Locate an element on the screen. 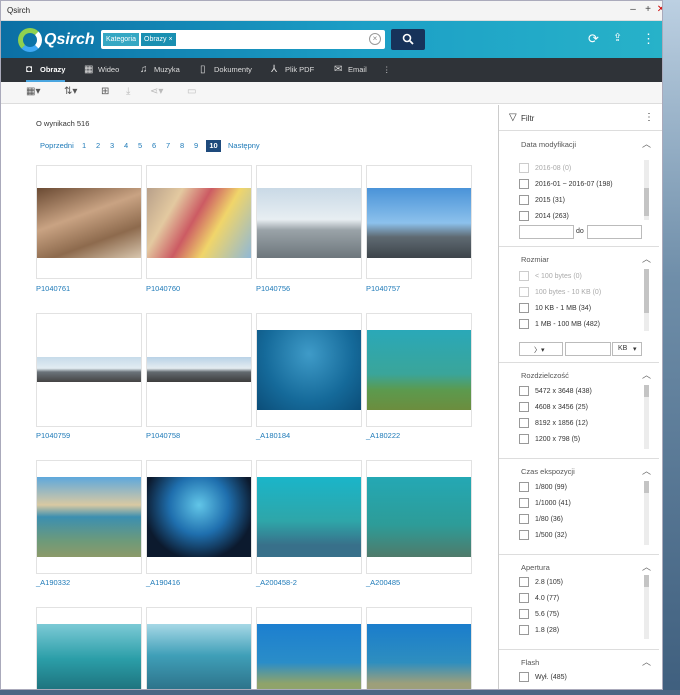 Image resolution: width=680 pixels, height=695 pixels. thumbnail-caption: P1040758 is located at coordinates (163, 435).